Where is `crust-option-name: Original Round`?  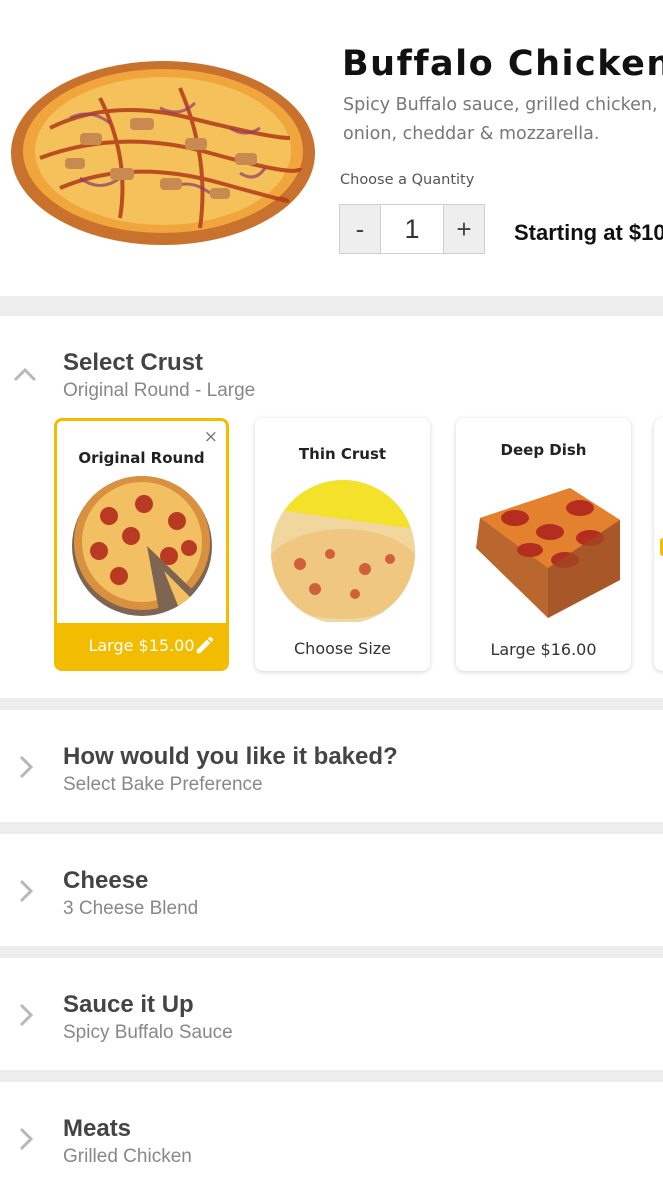
crust-option-name: Original Round is located at coordinates (141, 458).